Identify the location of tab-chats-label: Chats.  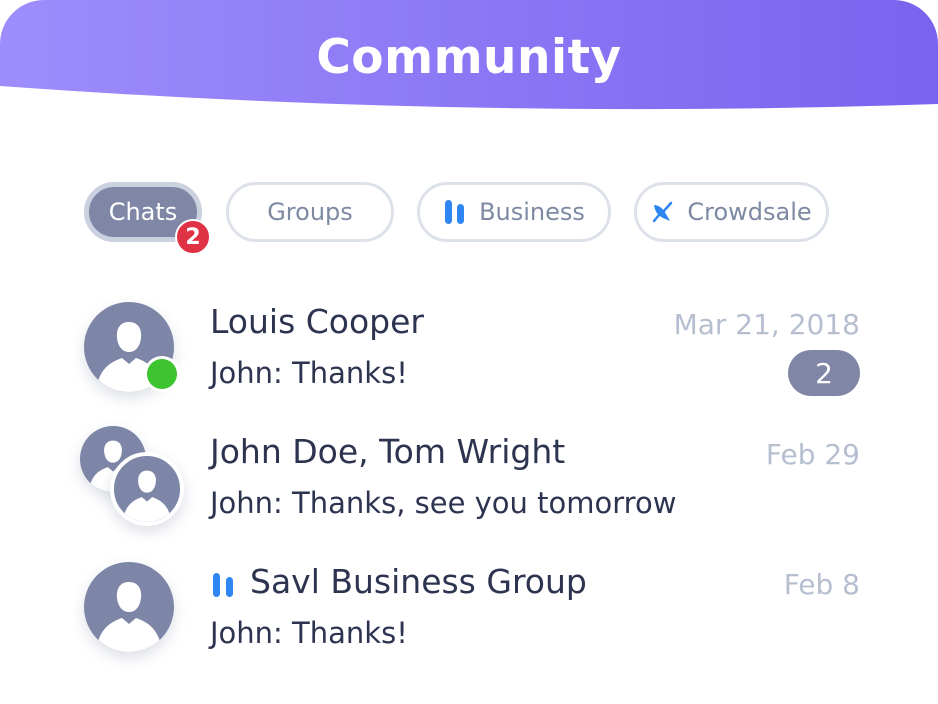
(143, 212).